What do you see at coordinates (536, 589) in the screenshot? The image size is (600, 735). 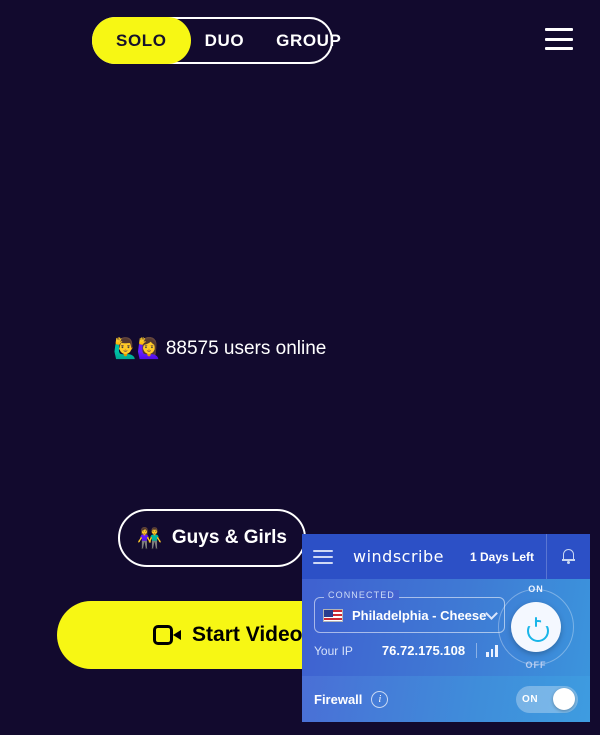 I see `power-on-label: ON` at bounding box center [536, 589].